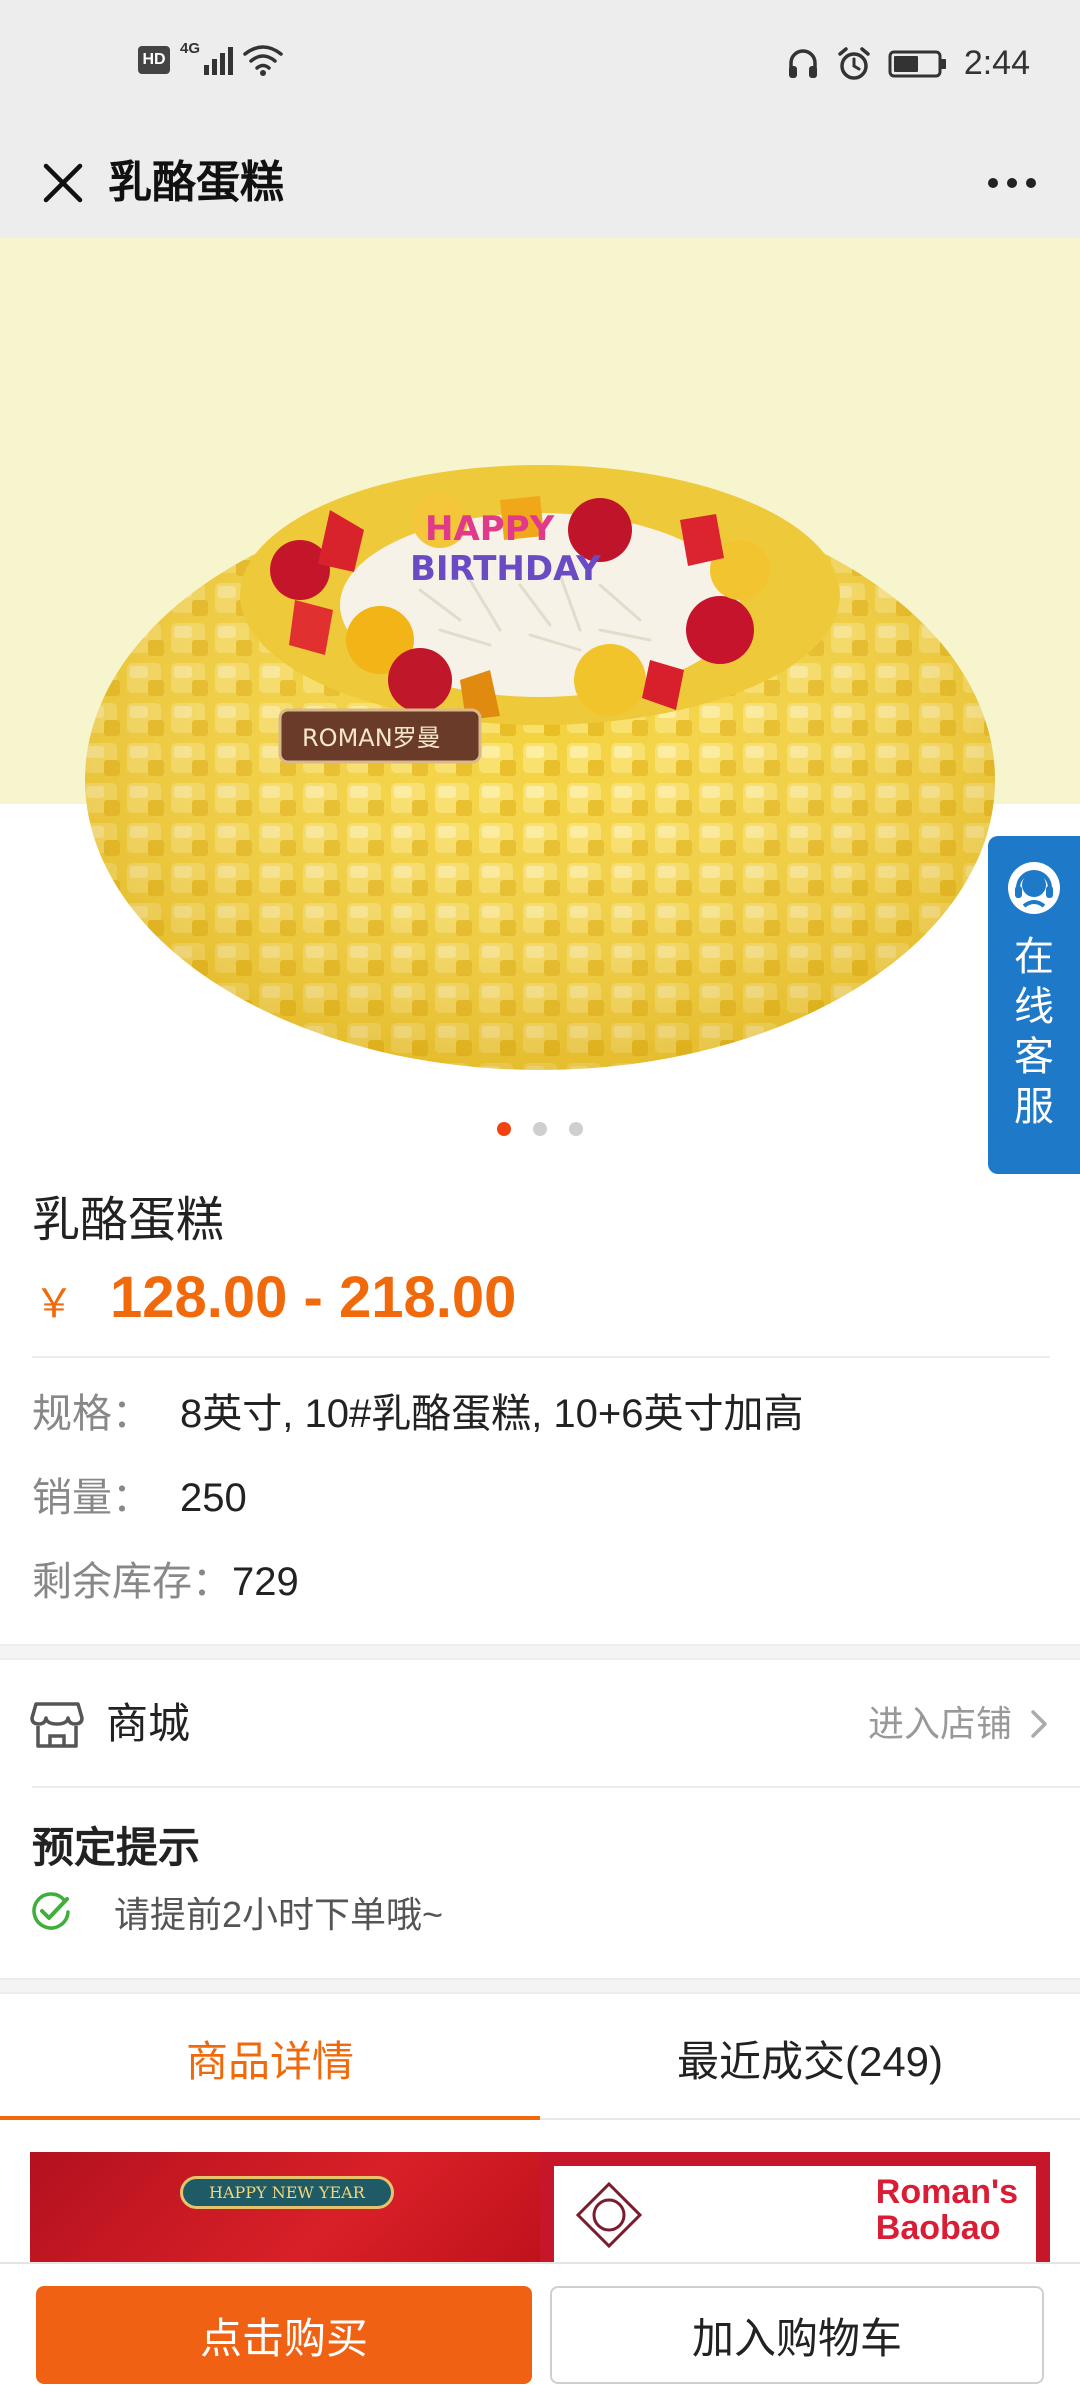 This screenshot has height=2400, width=1080. I want to click on enter-shop-link: 进入店铺, so click(958, 1724).